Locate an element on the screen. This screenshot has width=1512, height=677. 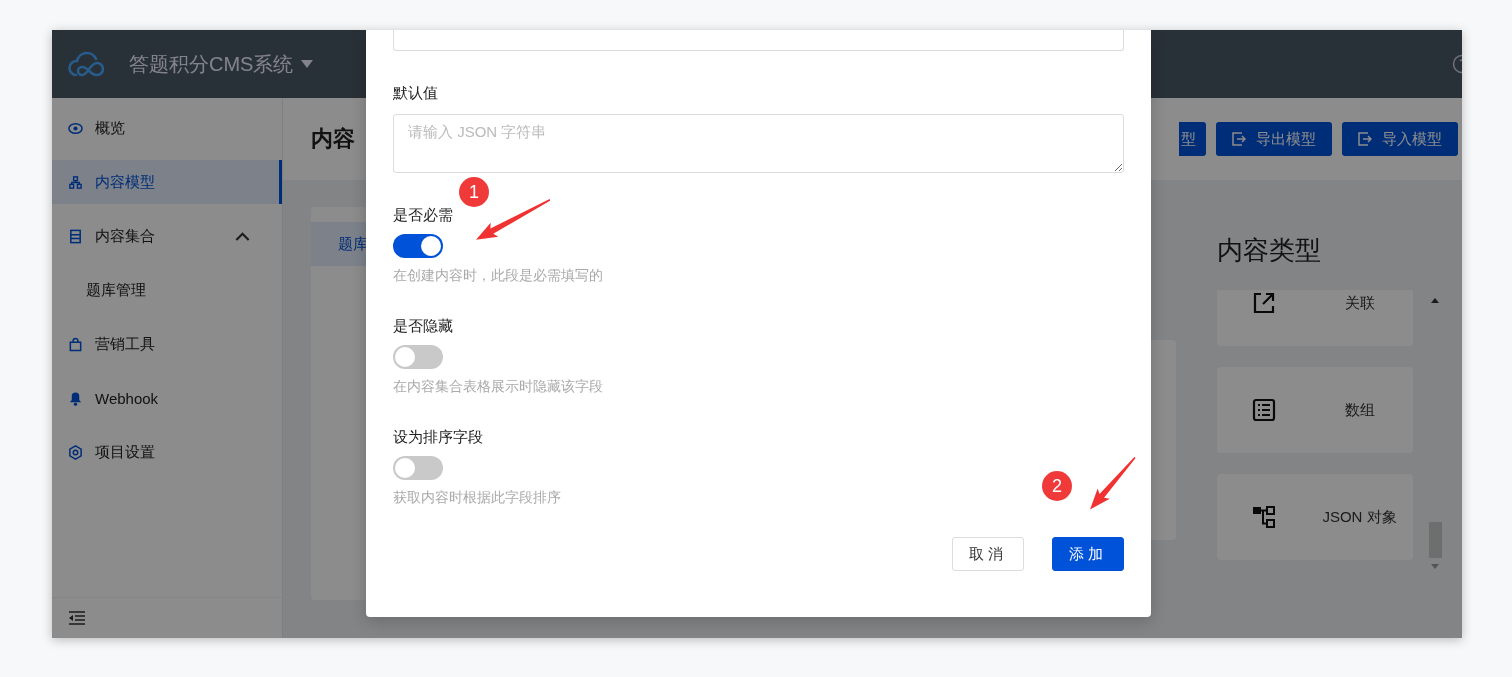
json-input-field: 请输入 JSON 字符串 is located at coordinates (758, 143).